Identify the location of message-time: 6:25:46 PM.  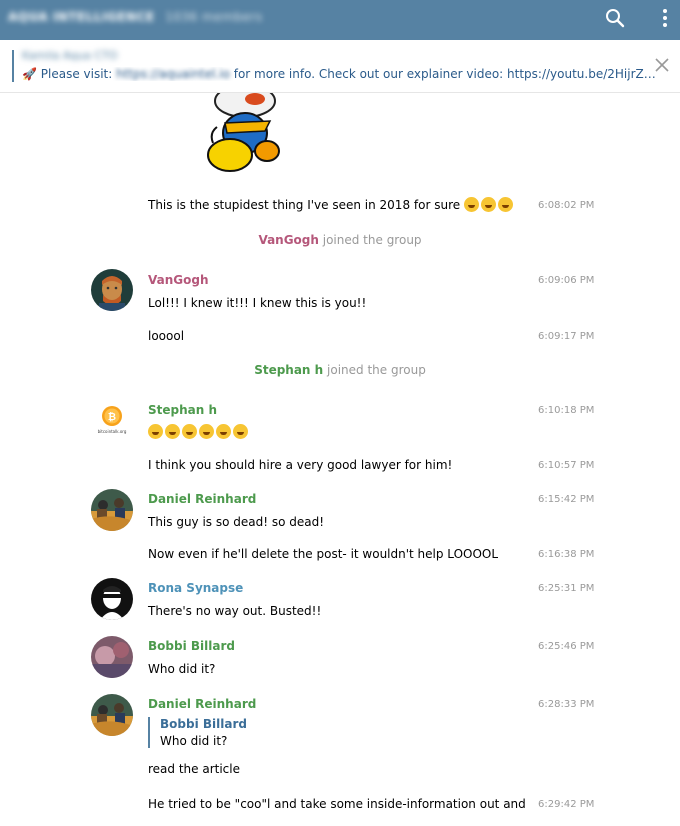
(566, 646).